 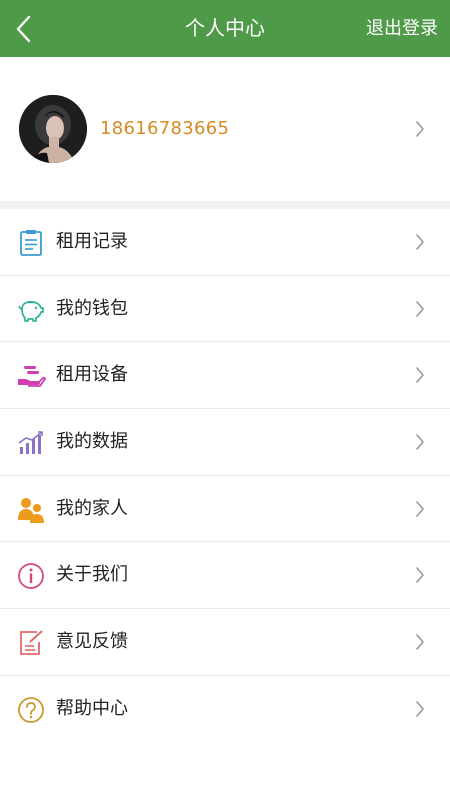 What do you see at coordinates (225, 576) in the screenshot?
I see `menu-item-about-us: 关于我们` at bounding box center [225, 576].